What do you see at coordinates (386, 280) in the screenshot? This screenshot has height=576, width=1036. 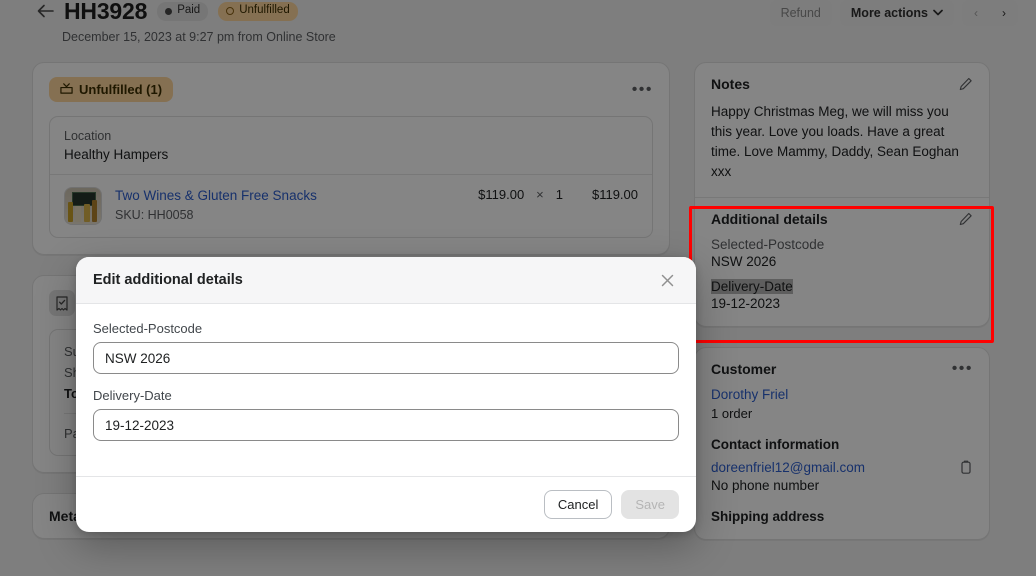 I see `modal-header: Edit additional details` at bounding box center [386, 280].